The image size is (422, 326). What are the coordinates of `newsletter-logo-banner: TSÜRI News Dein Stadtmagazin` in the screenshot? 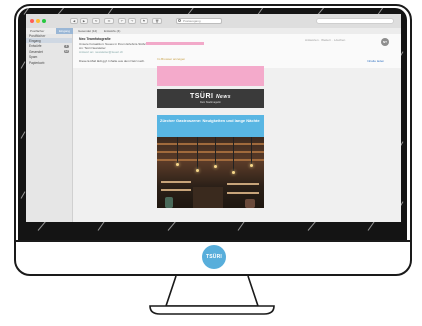 It's located at (210, 98).